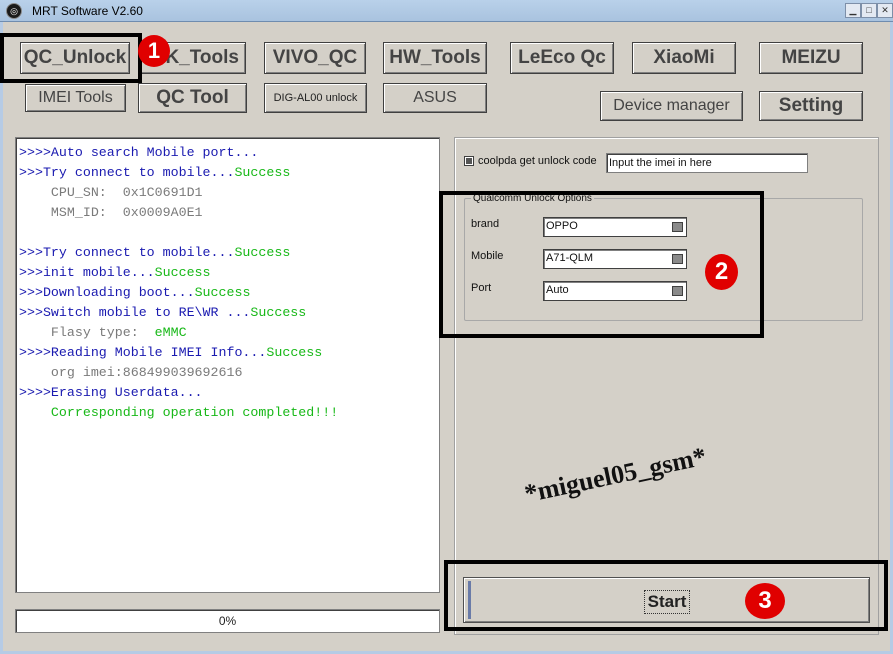  What do you see at coordinates (671, 106) in the screenshot?
I see `device-manager-button: Device manager` at bounding box center [671, 106].